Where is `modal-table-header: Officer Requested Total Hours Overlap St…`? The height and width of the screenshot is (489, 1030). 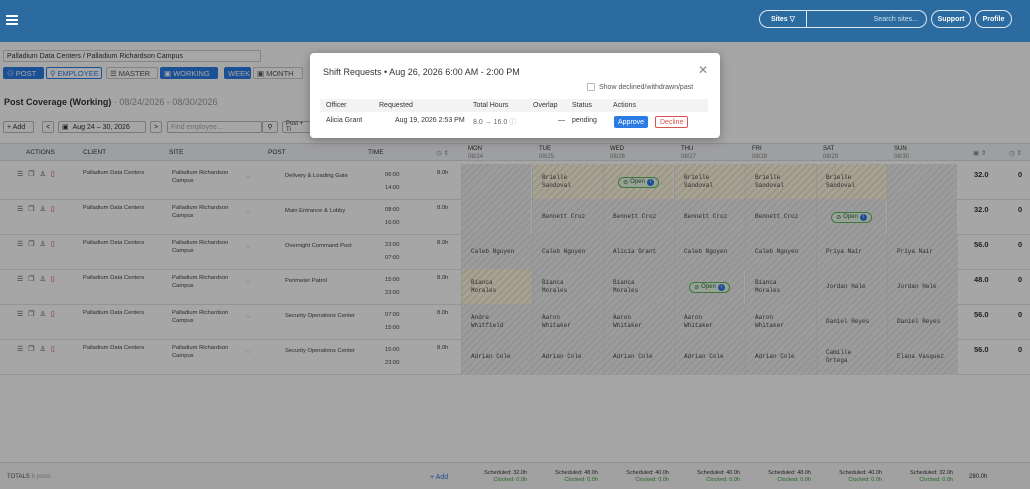 modal-table-header: Officer Requested Total Hours Overlap St… is located at coordinates (514, 105).